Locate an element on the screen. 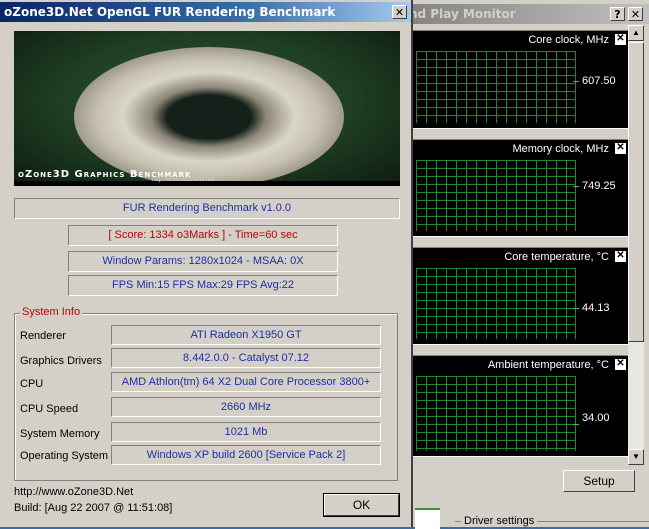 The image size is (649, 529). window-params-panel: Window Params: 1280x1024 - MSAA: 0X is located at coordinates (203, 261).